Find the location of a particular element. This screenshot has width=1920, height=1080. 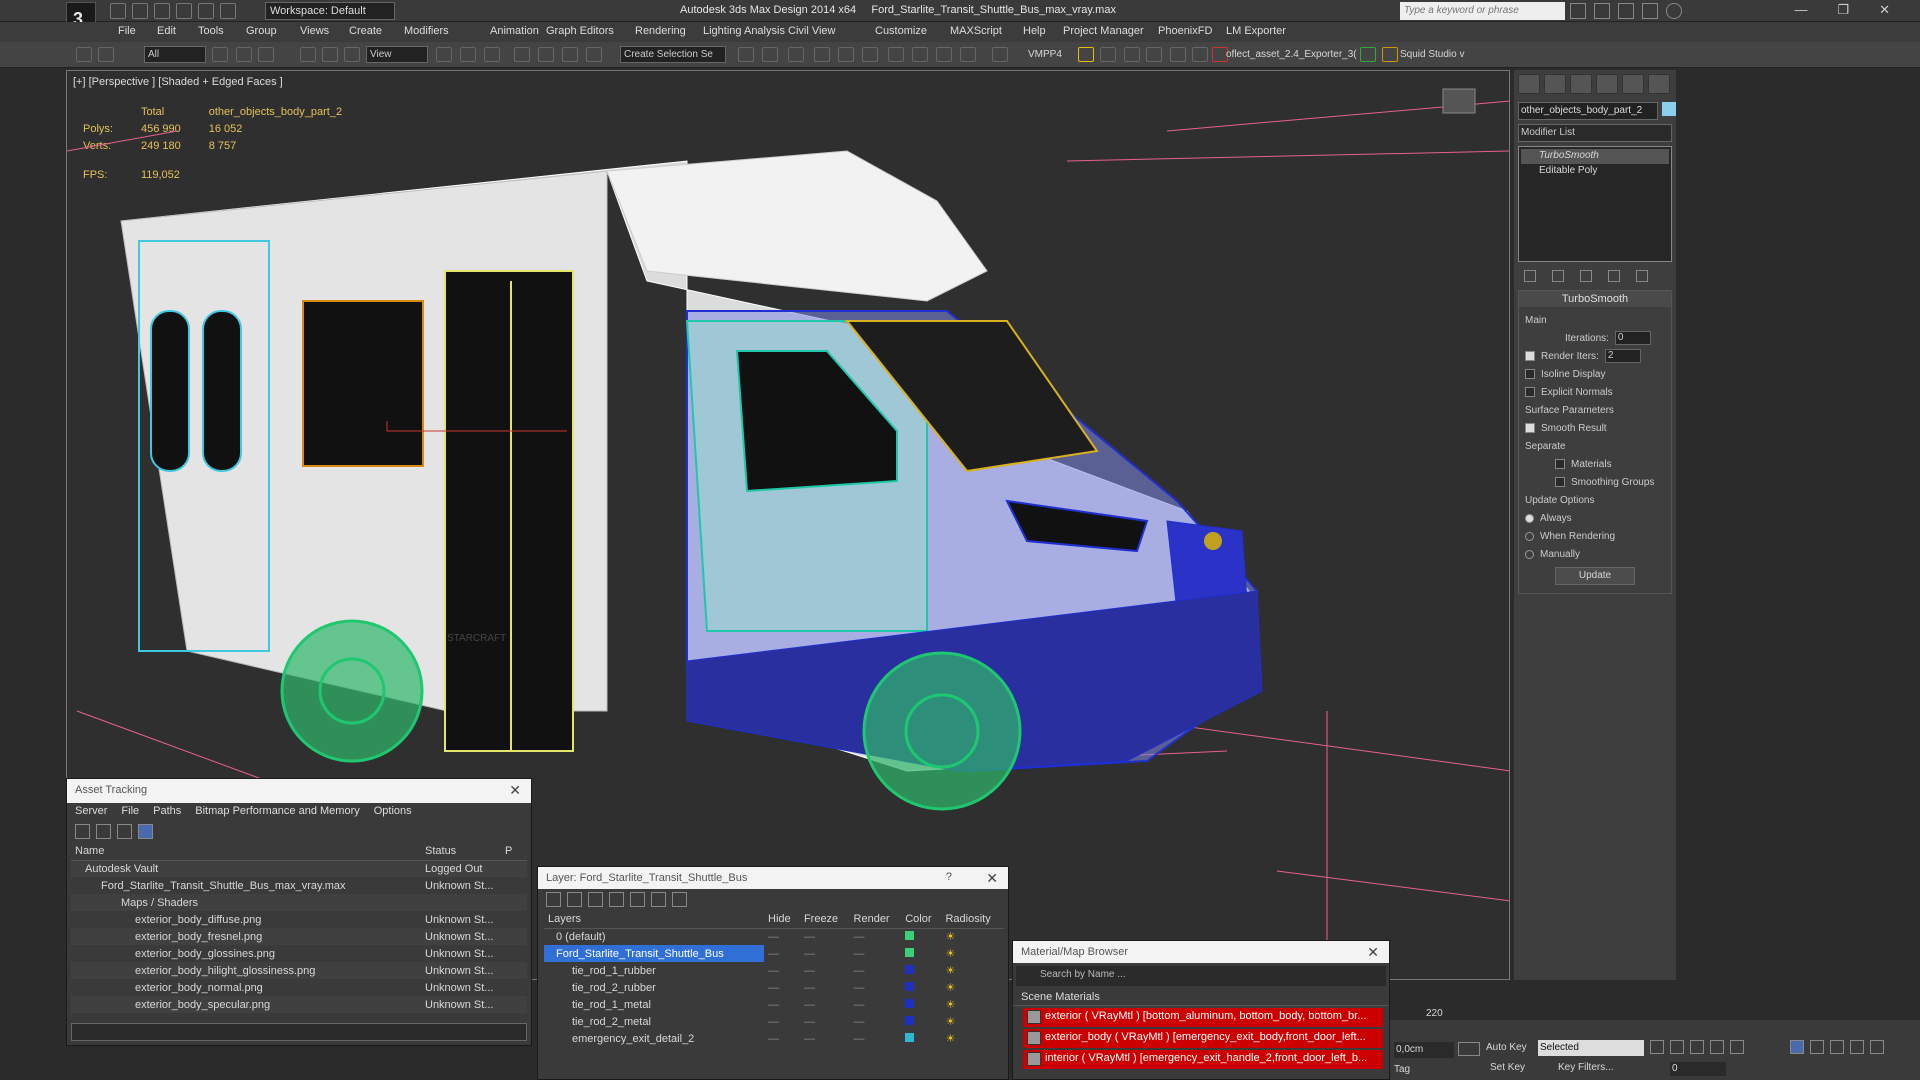

menu-item: Customize is located at coordinates (901, 31).